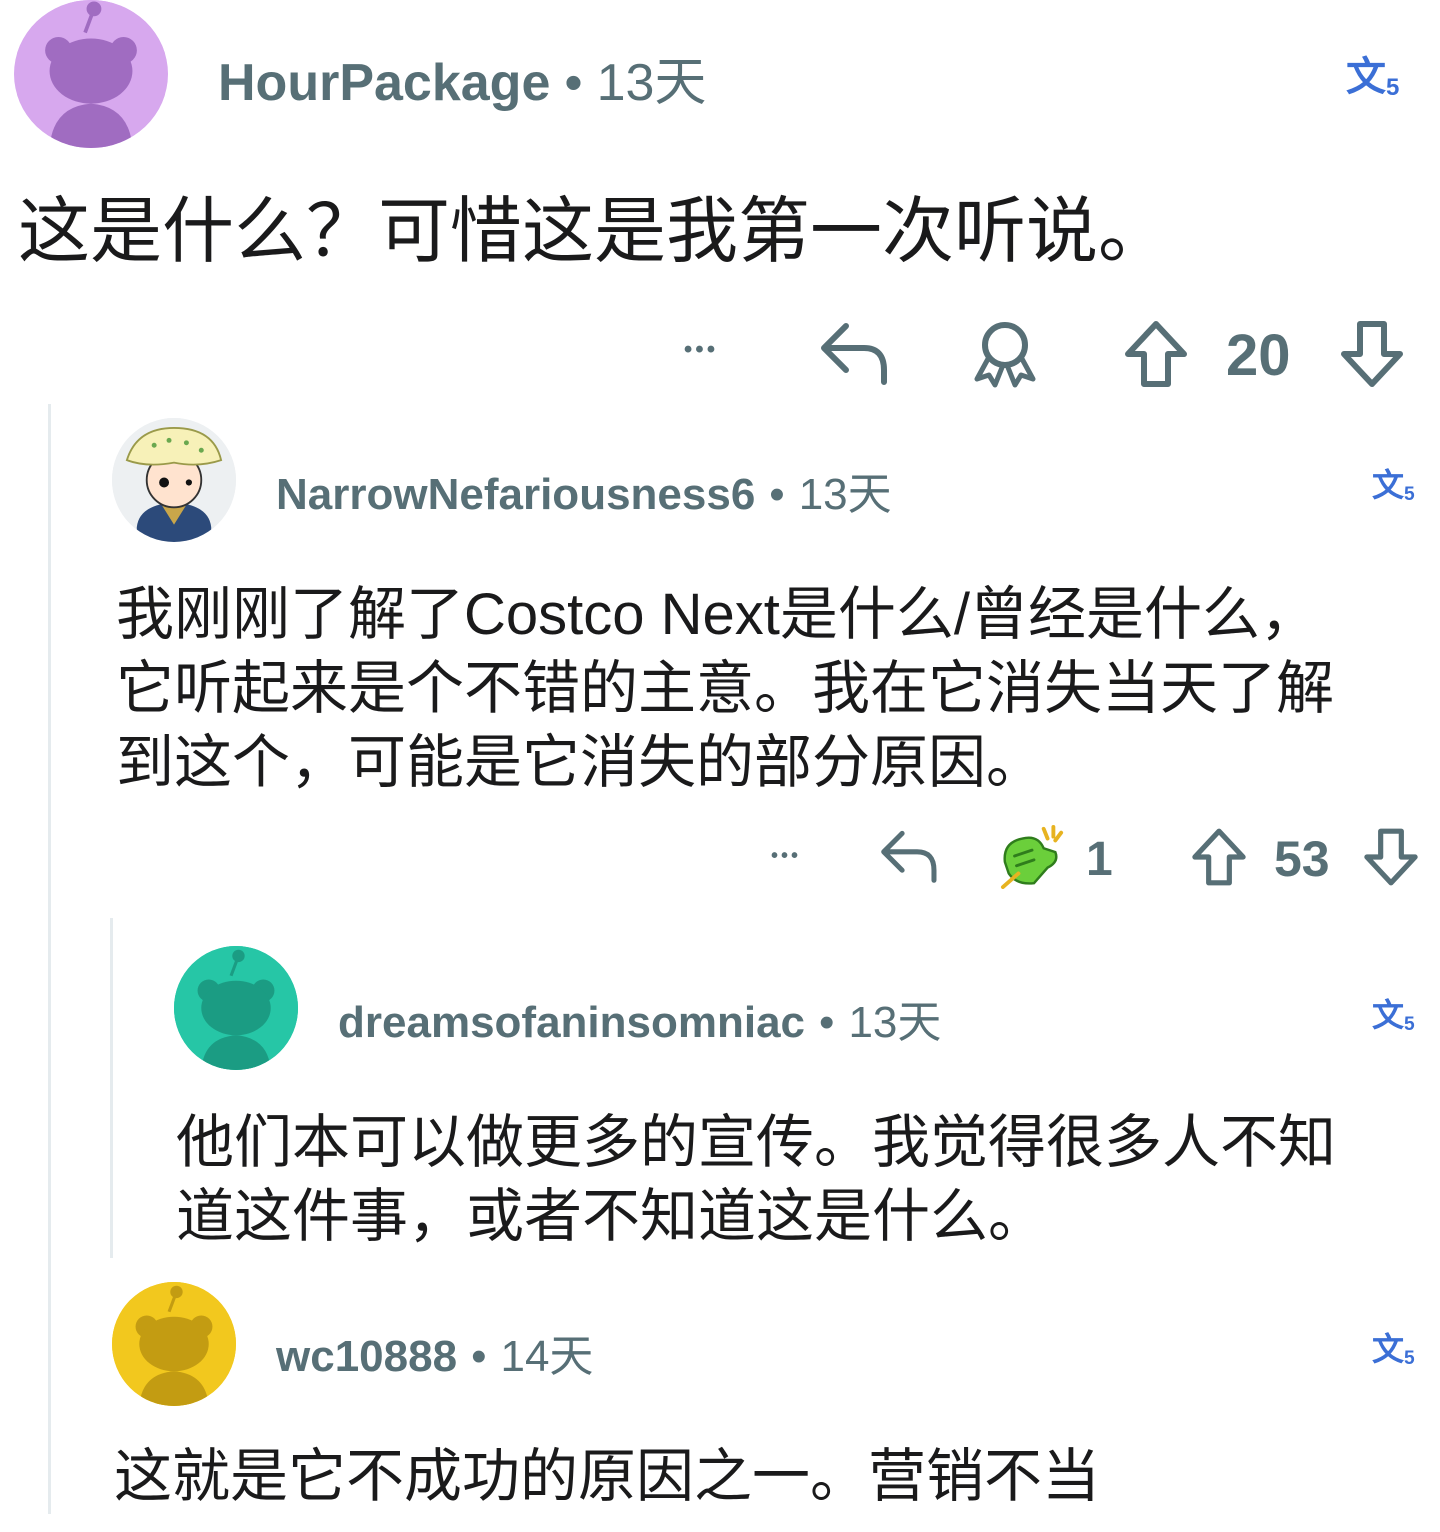 This screenshot has height=1532, width=1440. I want to click on custom-avatar-icon, so click(174, 480).